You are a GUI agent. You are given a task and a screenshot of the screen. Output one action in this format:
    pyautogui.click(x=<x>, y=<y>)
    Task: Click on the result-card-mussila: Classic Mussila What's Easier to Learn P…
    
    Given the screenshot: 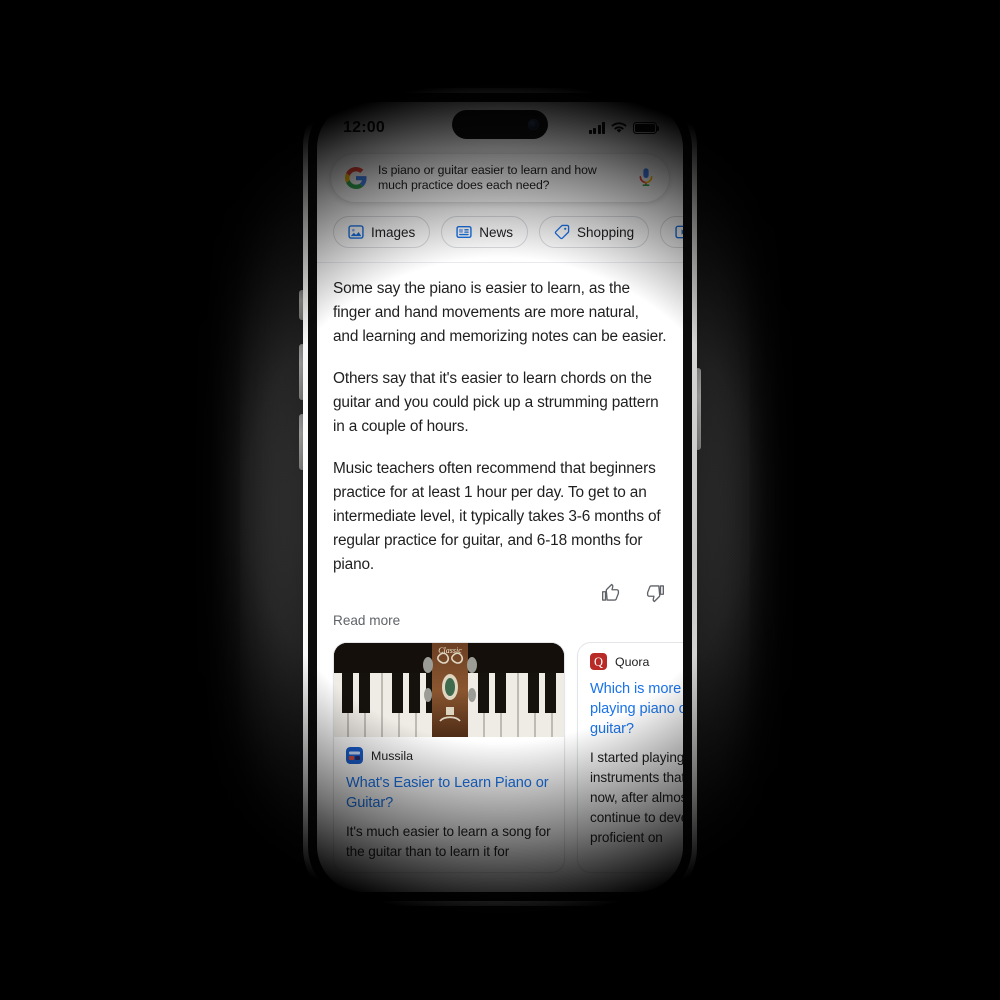 What is the action you would take?
    pyautogui.click(x=449, y=757)
    